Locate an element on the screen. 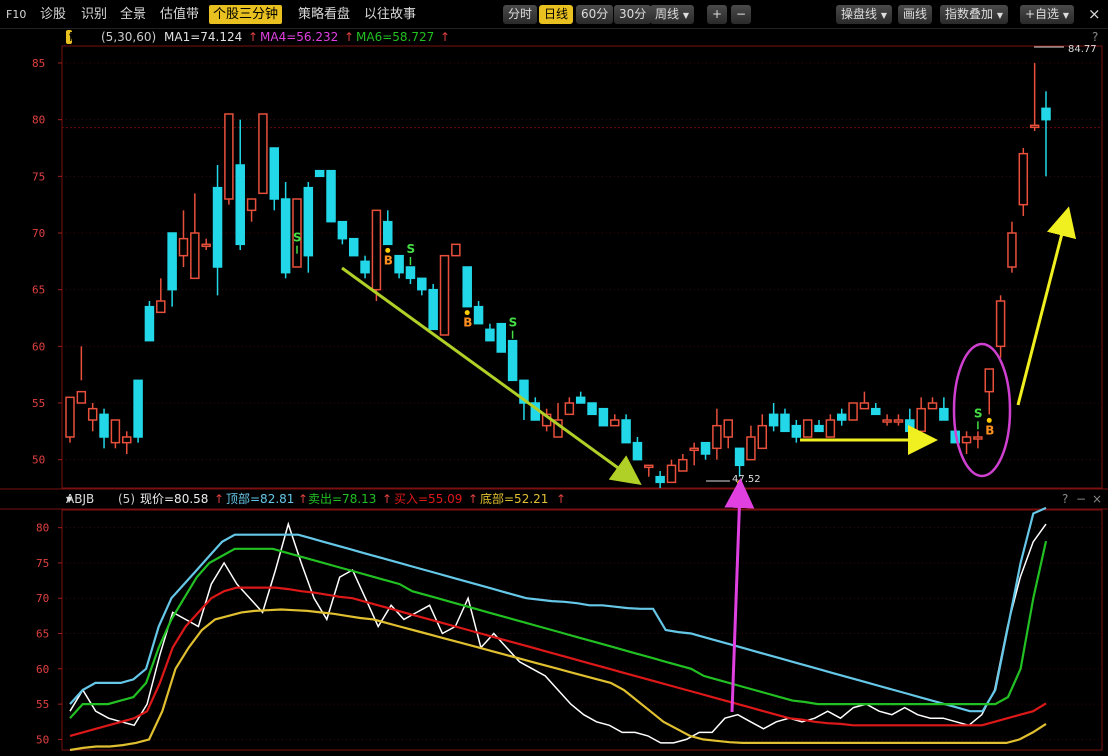 The width and height of the screenshot is (1108, 756). y-tick-label: 70 is located at coordinates (42, 598).